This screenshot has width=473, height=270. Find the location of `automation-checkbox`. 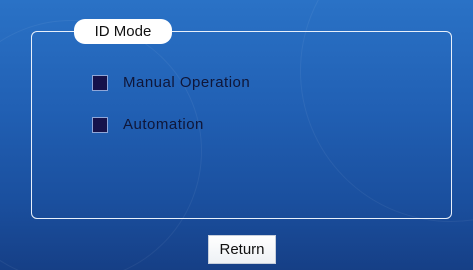

automation-checkbox is located at coordinates (100, 124).